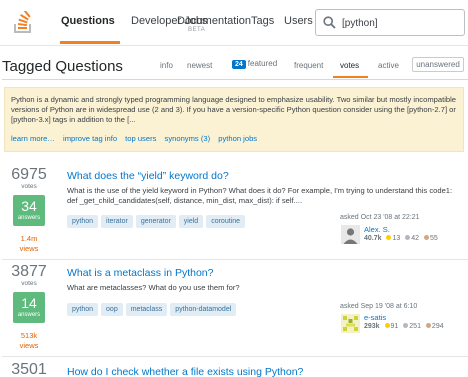  Describe the element at coordinates (214, 21) in the screenshot. I see `nav-documentation: Documentation` at that location.